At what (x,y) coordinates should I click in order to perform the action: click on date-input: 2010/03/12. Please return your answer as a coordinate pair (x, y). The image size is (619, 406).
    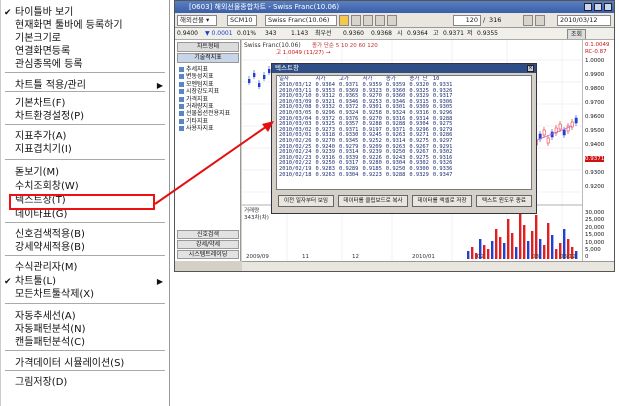
    Looking at the image, I should click on (584, 20).